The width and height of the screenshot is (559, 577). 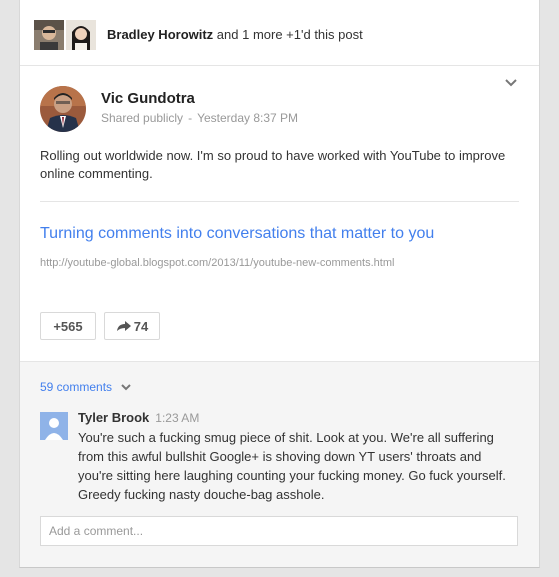 What do you see at coordinates (279, 531) in the screenshot?
I see `add-comment-input` at bounding box center [279, 531].